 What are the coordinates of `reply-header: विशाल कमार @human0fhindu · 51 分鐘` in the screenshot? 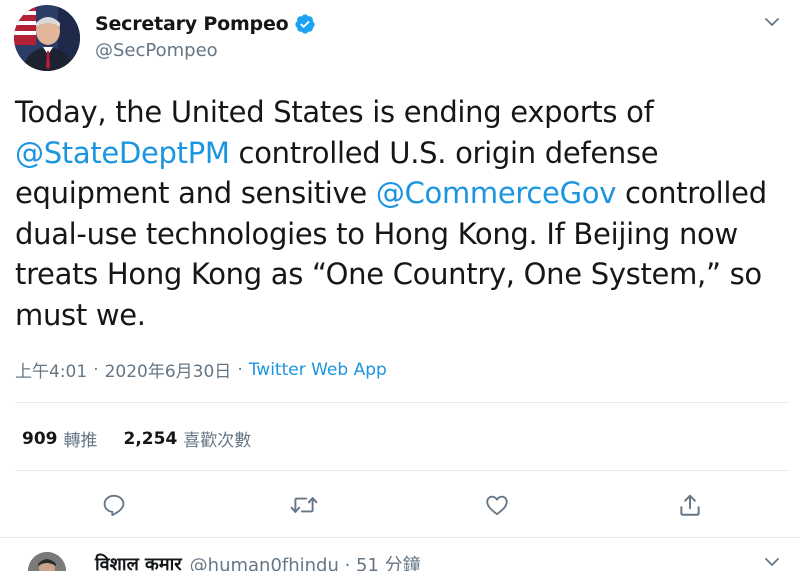 It's located at (258, 561).